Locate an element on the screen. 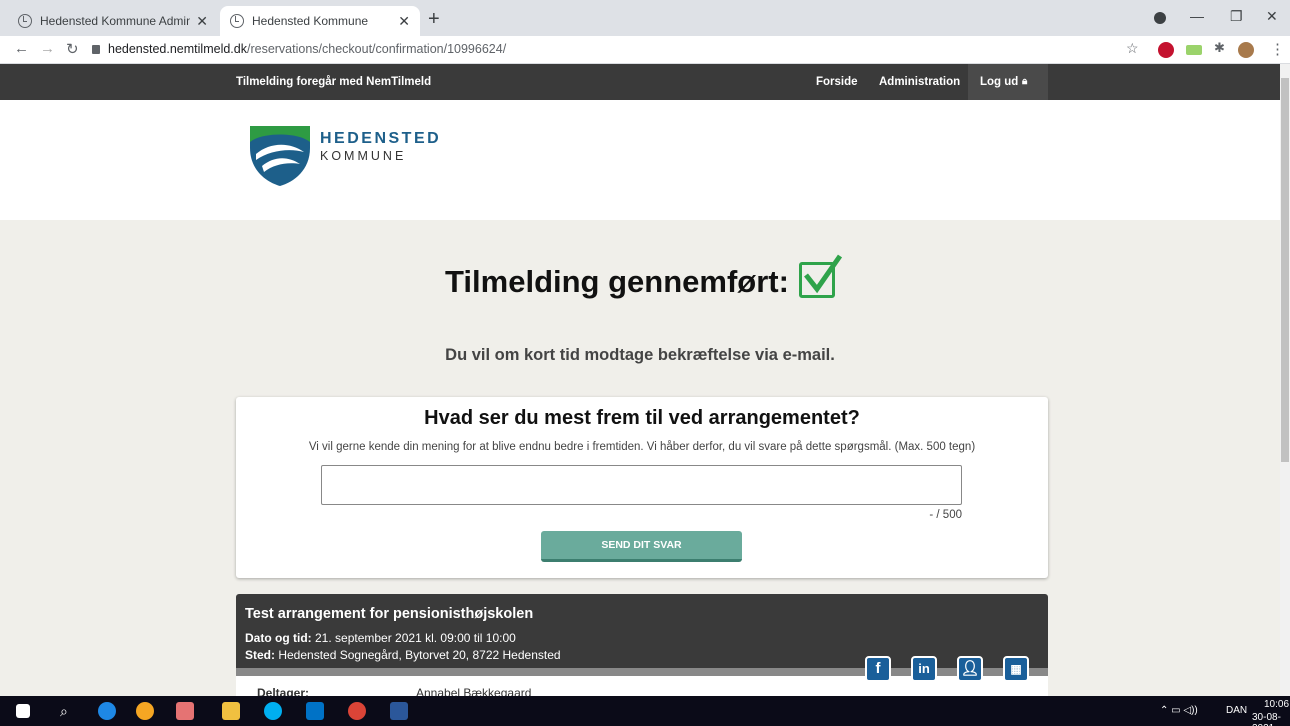 The image size is (1290, 726). checkmark-icon is located at coordinates (820, 276).